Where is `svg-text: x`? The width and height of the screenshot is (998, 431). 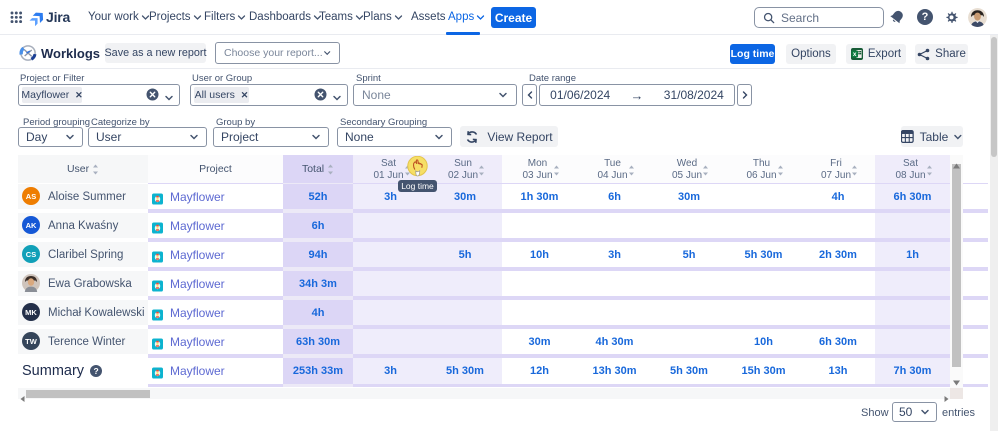 svg-text: x is located at coordinates (855, 54).